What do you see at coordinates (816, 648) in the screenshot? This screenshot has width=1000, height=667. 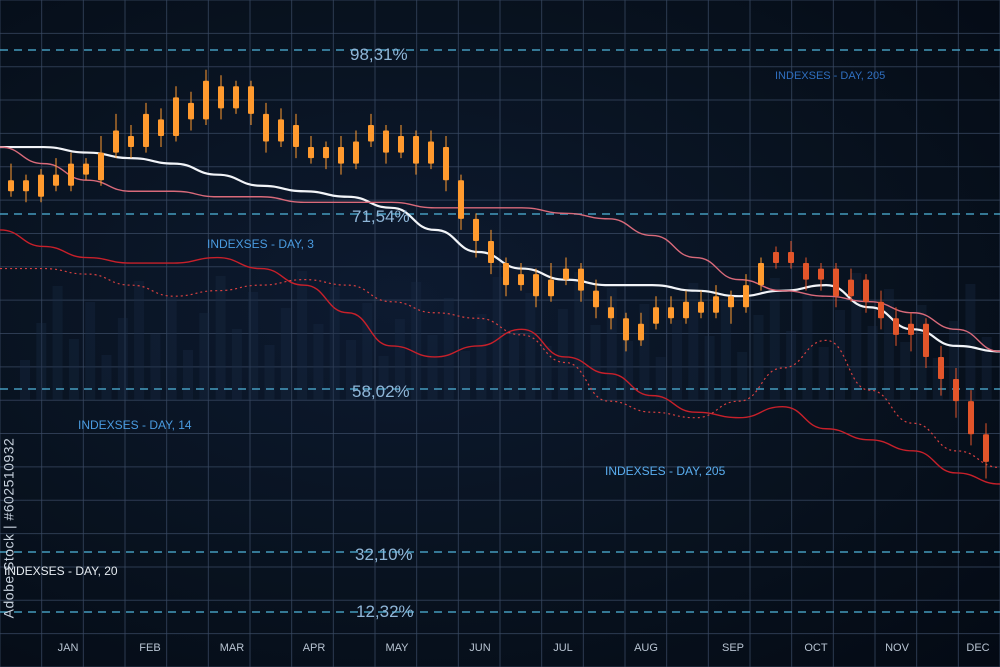 I see `month-label-oct: OCT` at bounding box center [816, 648].